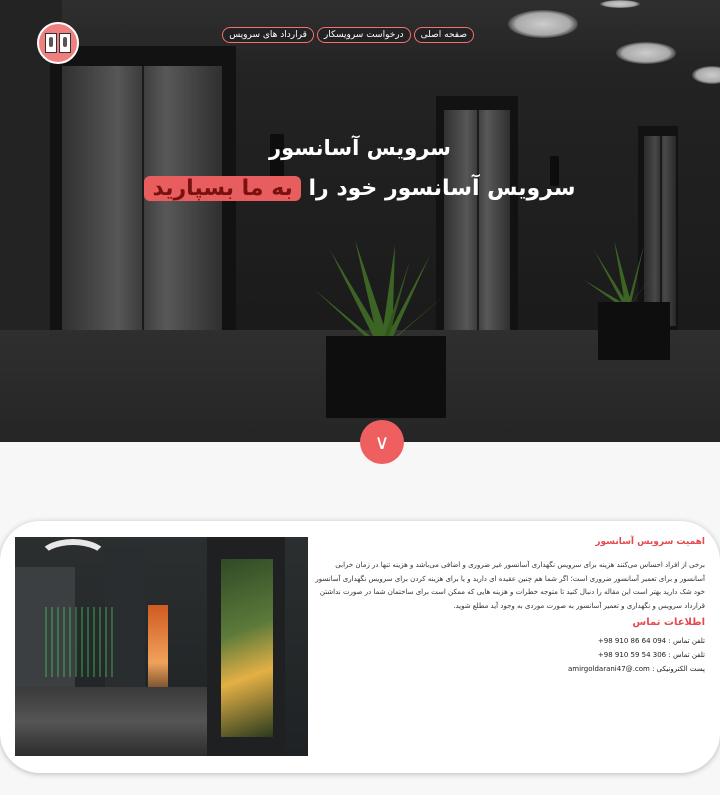 Image resolution: width=720 pixels, height=795 pixels. What do you see at coordinates (510, 655) in the screenshot?
I see `contact-phone-2: تلفن تماس : +98 910 59 54 306` at bounding box center [510, 655].